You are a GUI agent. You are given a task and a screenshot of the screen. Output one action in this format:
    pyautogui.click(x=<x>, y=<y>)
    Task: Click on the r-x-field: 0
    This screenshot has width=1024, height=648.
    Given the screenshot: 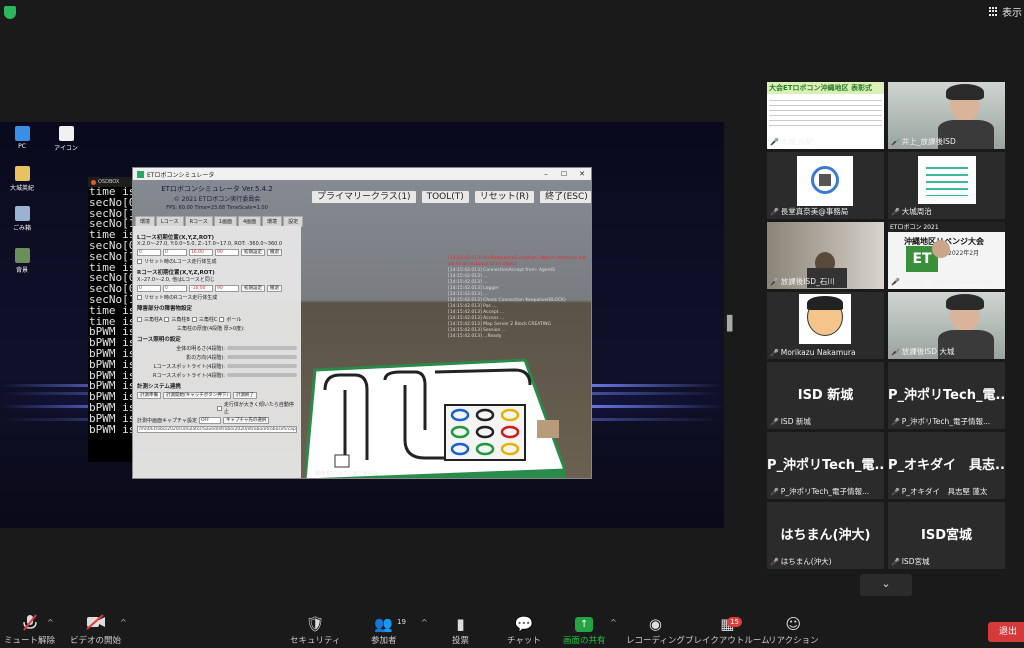 What is the action you would take?
    pyautogui.click(x=149, y=288)
    